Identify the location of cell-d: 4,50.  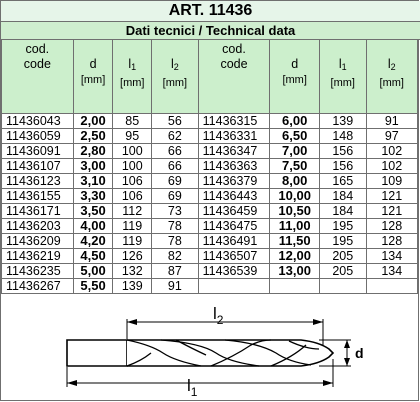
(93, 256).